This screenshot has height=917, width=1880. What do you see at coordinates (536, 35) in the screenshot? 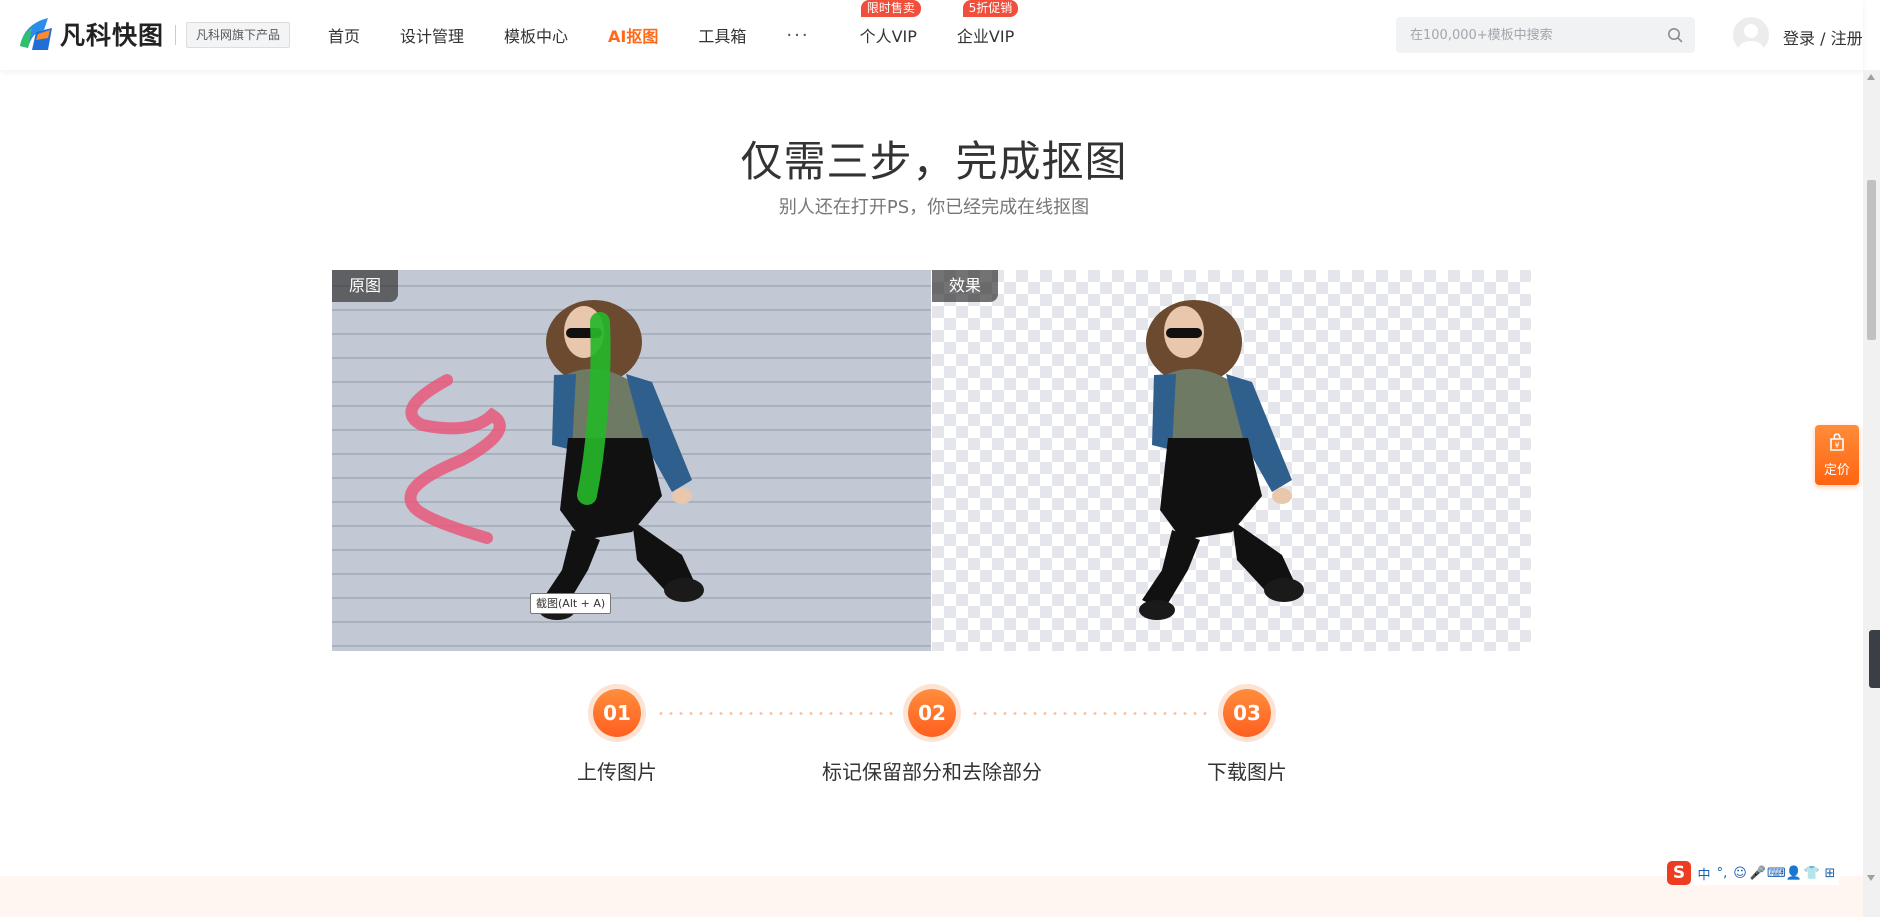
I see `nav-template-center: 模板中心` at bounding box center [536, 35].